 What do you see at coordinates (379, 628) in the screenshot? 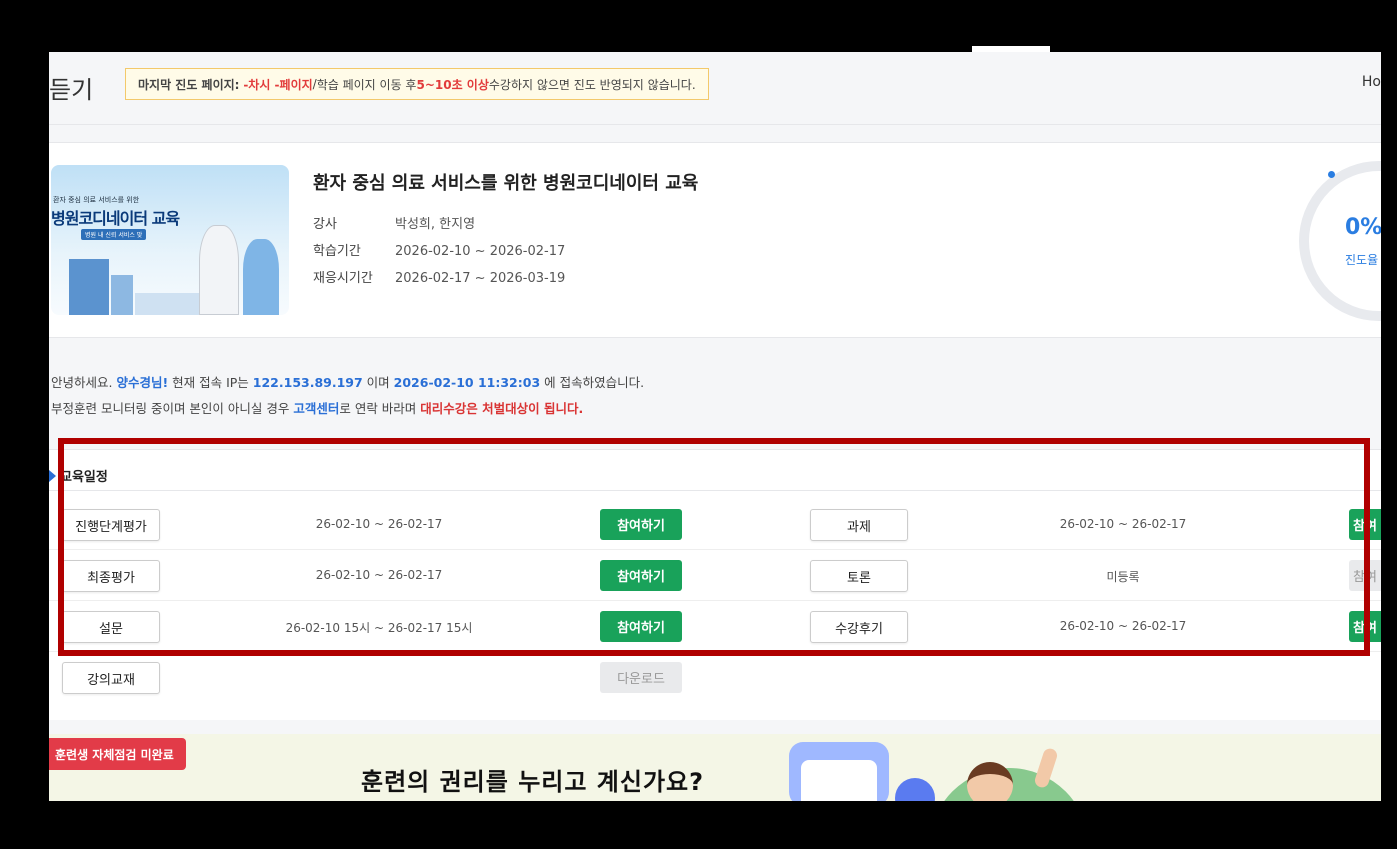
I see `survey-dates: 26-02-10 15시 ~ 26-02-17 15시` at bounding box center [379, 628].